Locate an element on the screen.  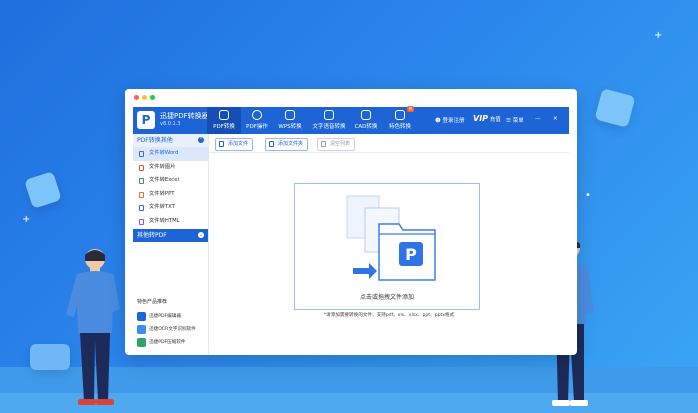
tab-pdf-convert: PDF转换 is located at coordinates (224, 120).